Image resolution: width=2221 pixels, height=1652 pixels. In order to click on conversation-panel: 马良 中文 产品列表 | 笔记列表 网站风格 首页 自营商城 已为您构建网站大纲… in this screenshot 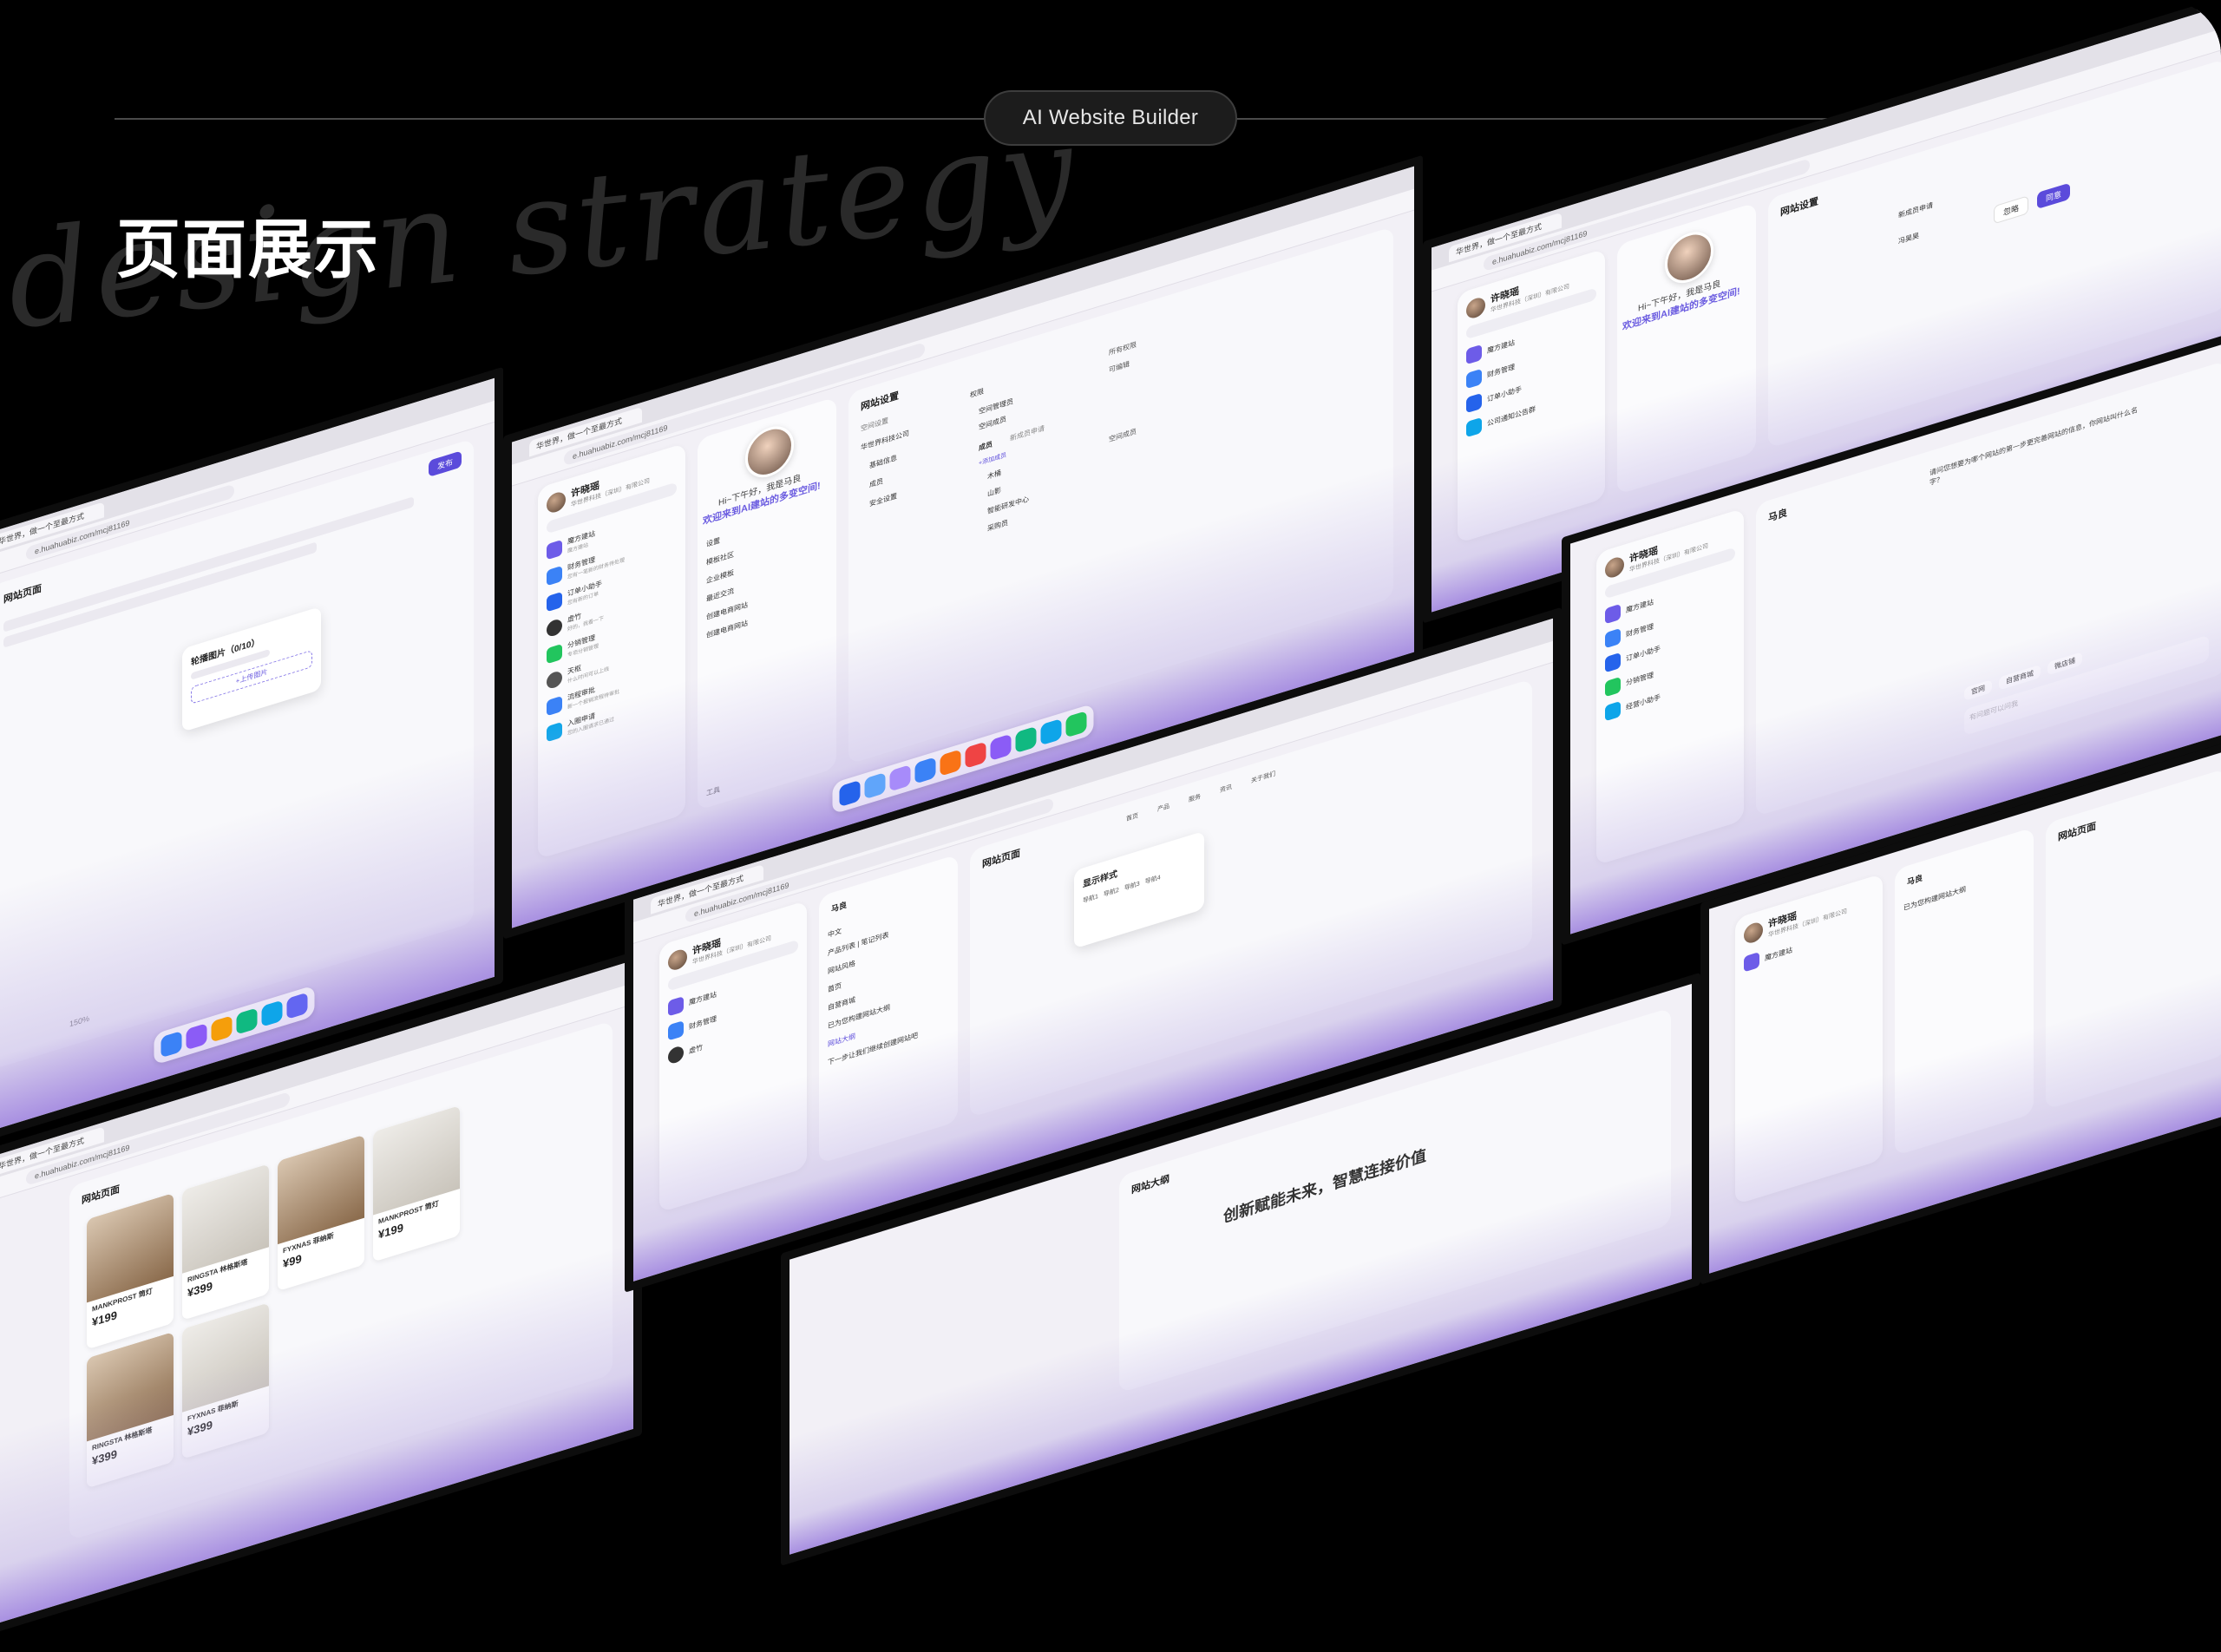, I will do `click(888, 1009)`.